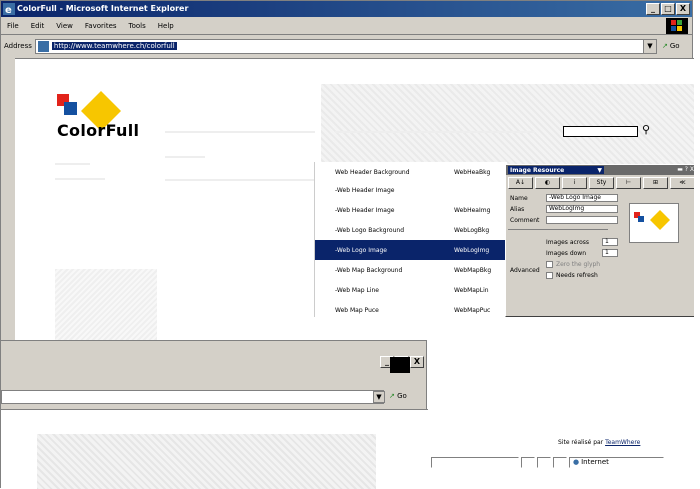  What do you see at coordinates (578, 264) in the screenshot?
I see `zero-glyph-label: Zero the glyph` at bounding box center [578, 264].